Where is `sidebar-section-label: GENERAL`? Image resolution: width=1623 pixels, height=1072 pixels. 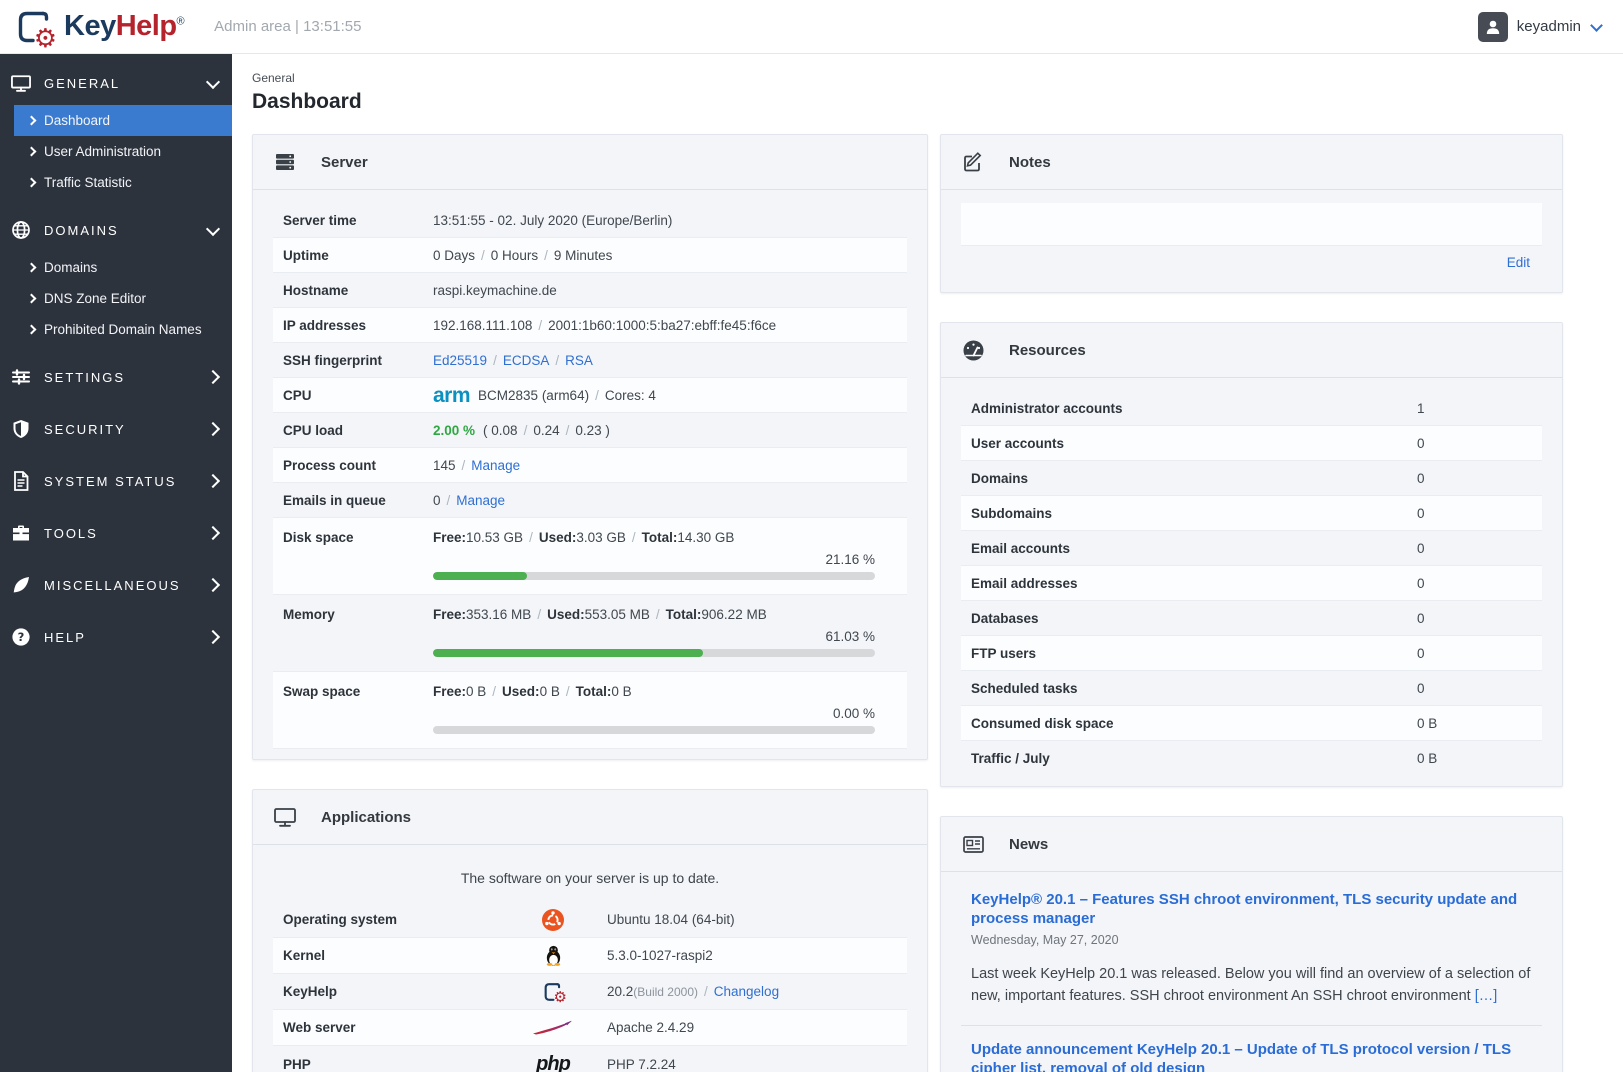
sidebar-section-label: GENERAL is located at coordinates (82, 83).